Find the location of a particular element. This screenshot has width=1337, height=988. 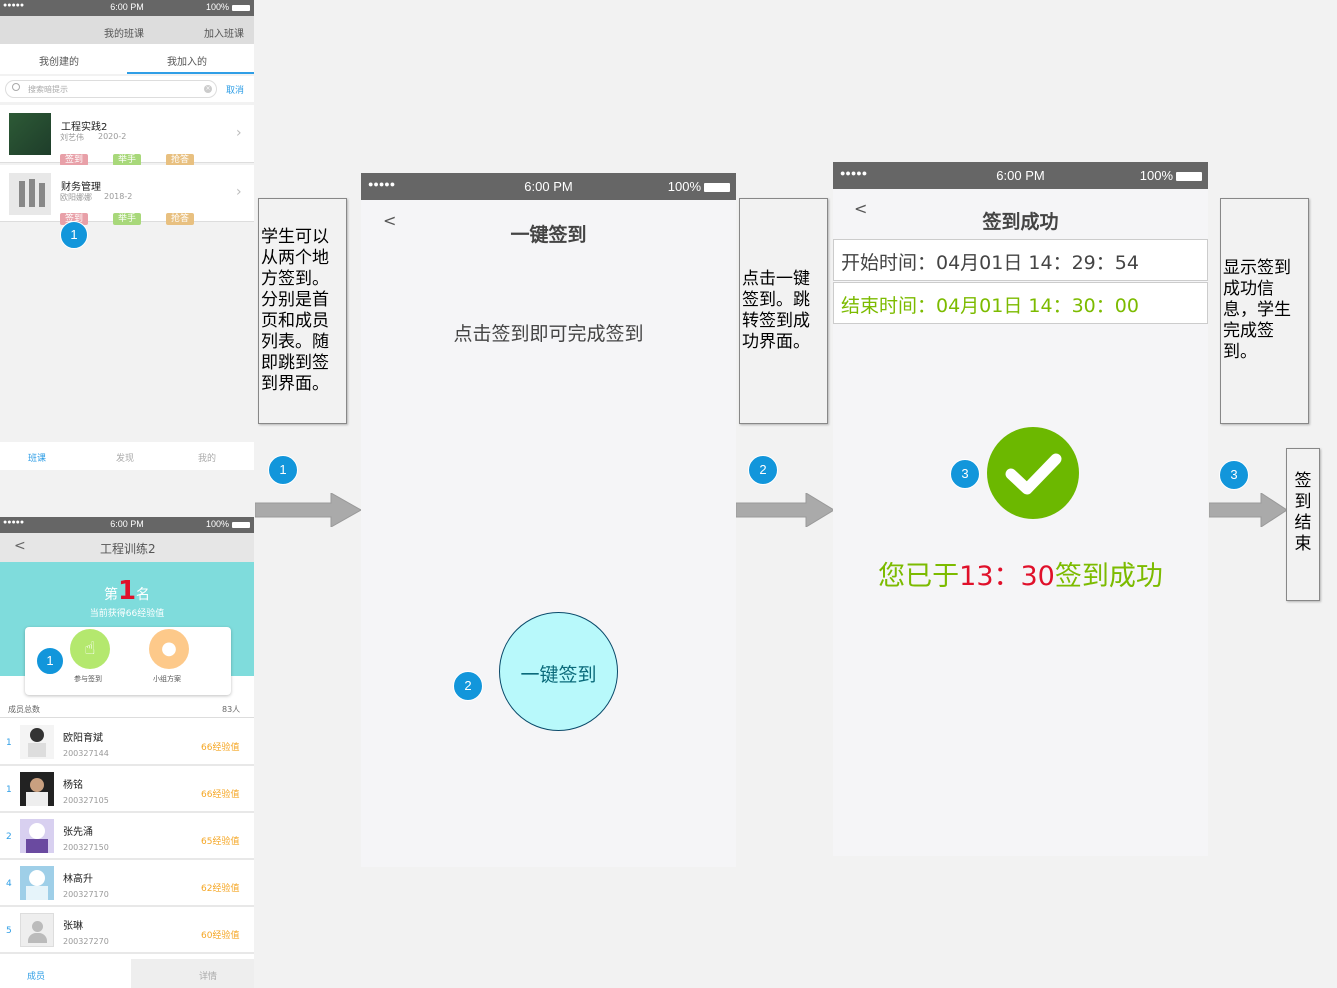

annotation-note-end: 签到结束 is located at coordinates (1303, 524).